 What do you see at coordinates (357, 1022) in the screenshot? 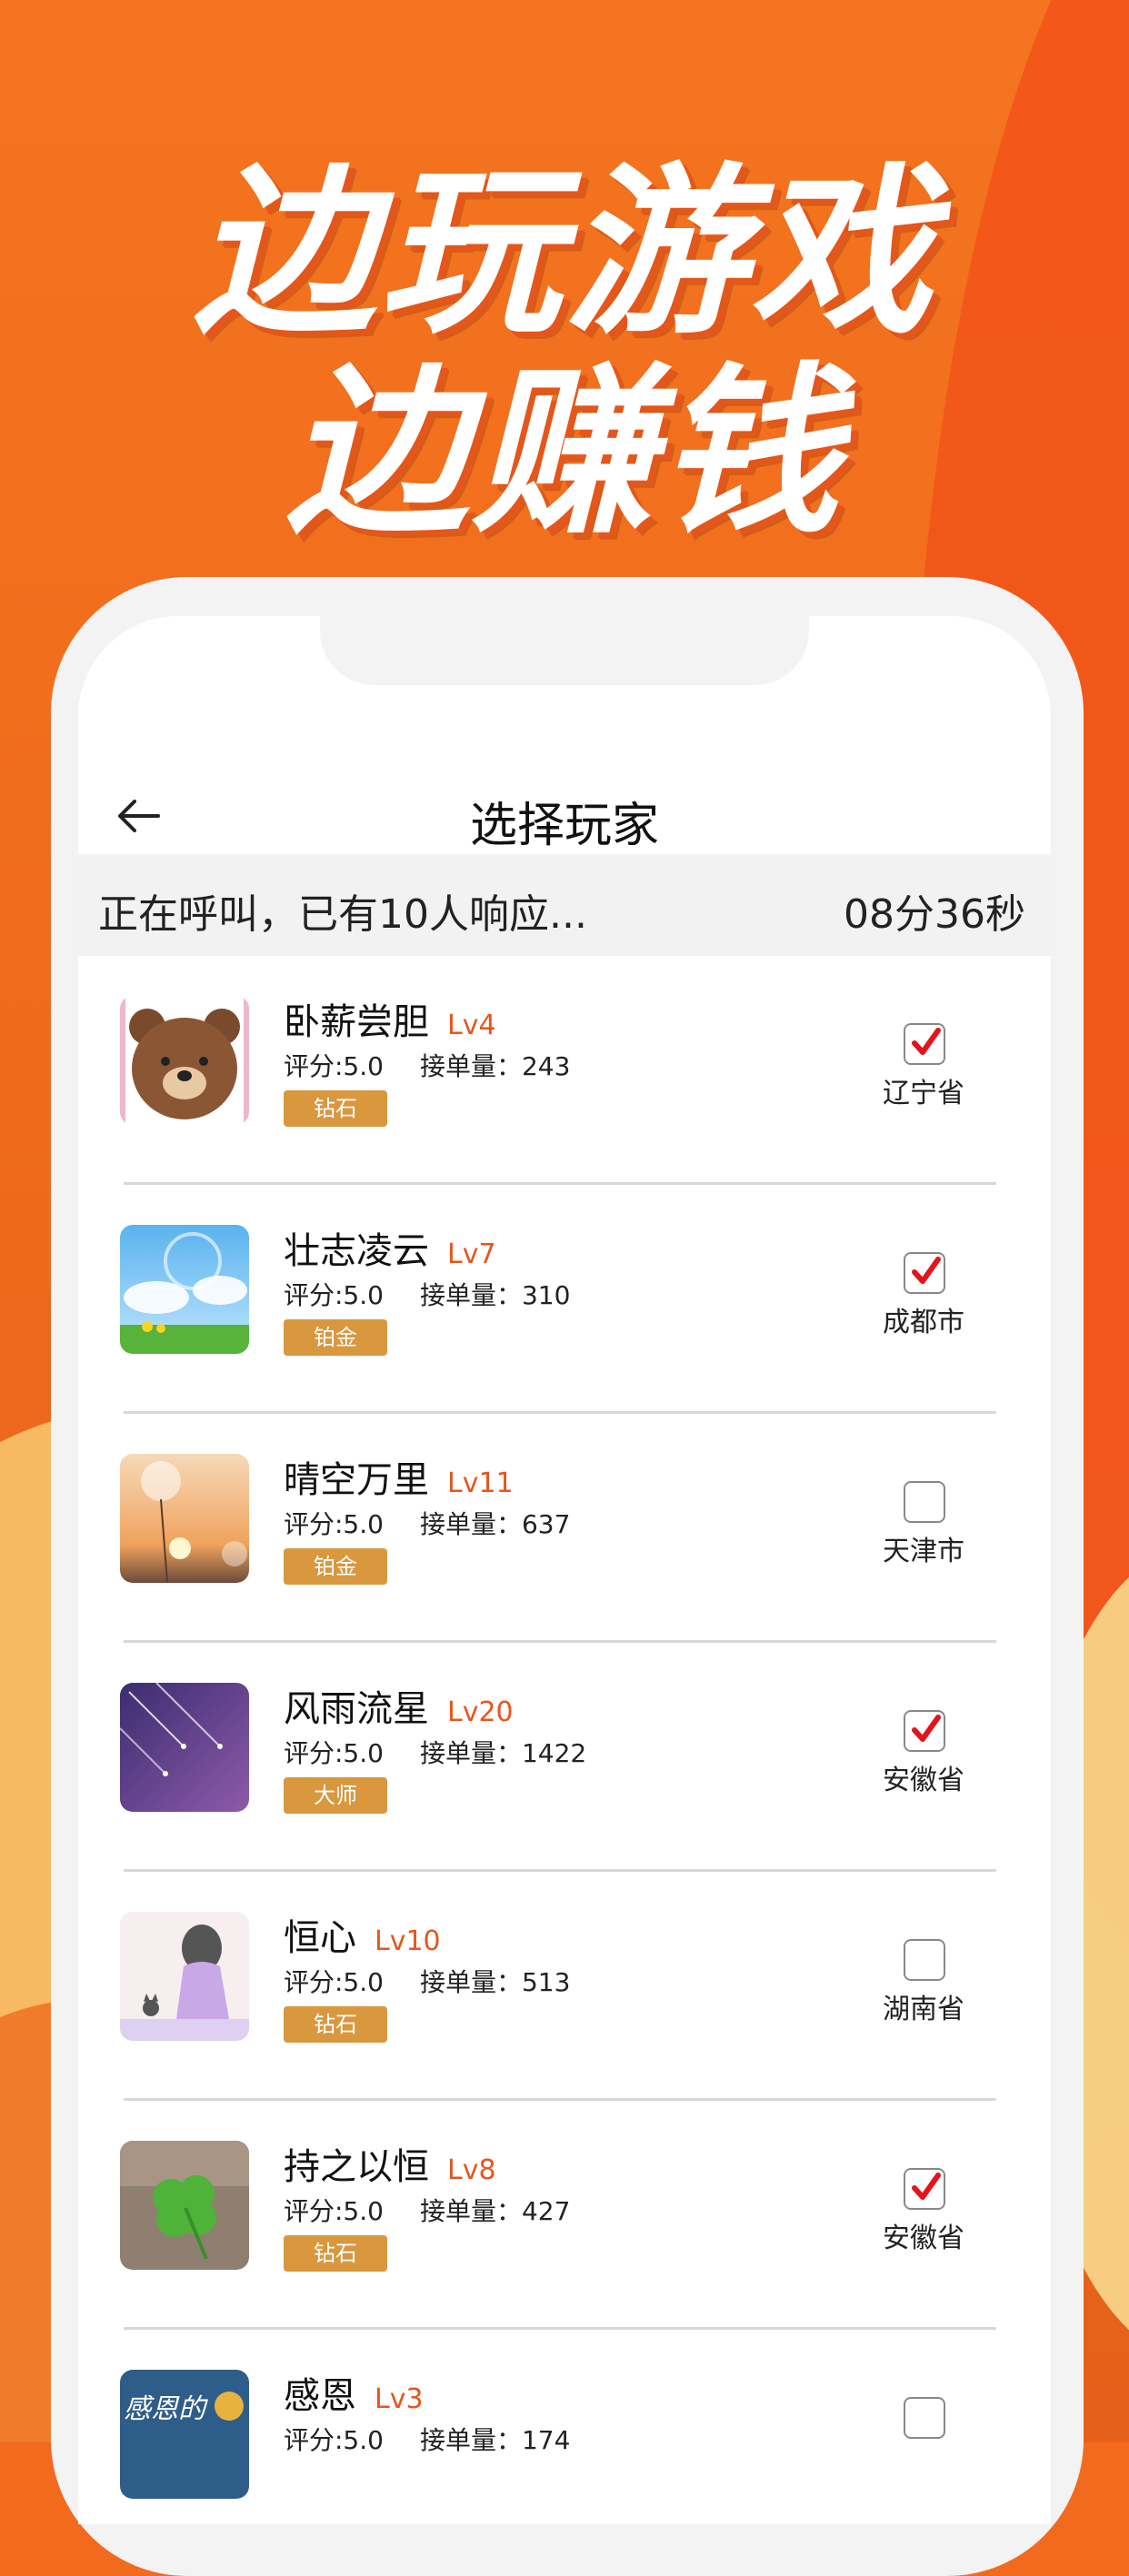
I see `player-name-text: 卧薪尝胆` at bounding box center [357, 1022].